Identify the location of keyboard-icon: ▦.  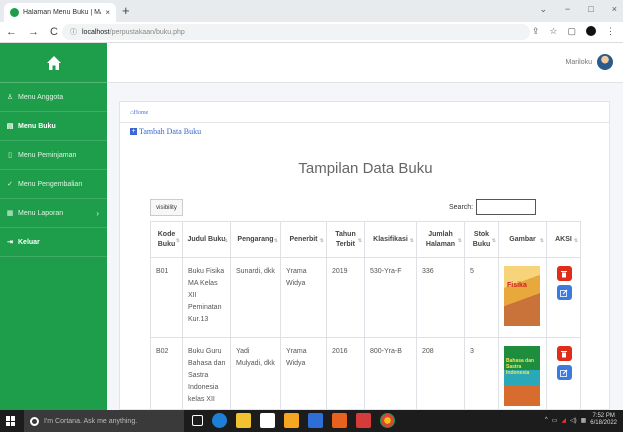
(584, 420).